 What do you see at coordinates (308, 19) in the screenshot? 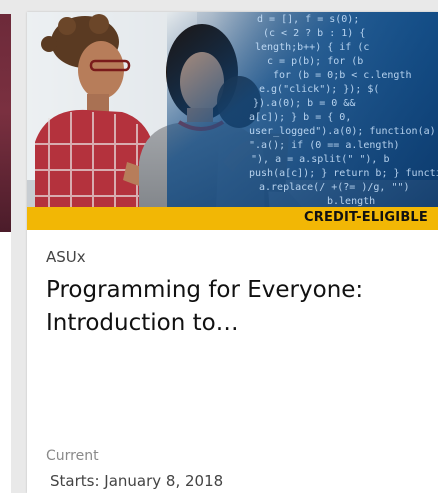
I see `svg-text: d = [], f = s(0);` at bounding box center [308, 19].